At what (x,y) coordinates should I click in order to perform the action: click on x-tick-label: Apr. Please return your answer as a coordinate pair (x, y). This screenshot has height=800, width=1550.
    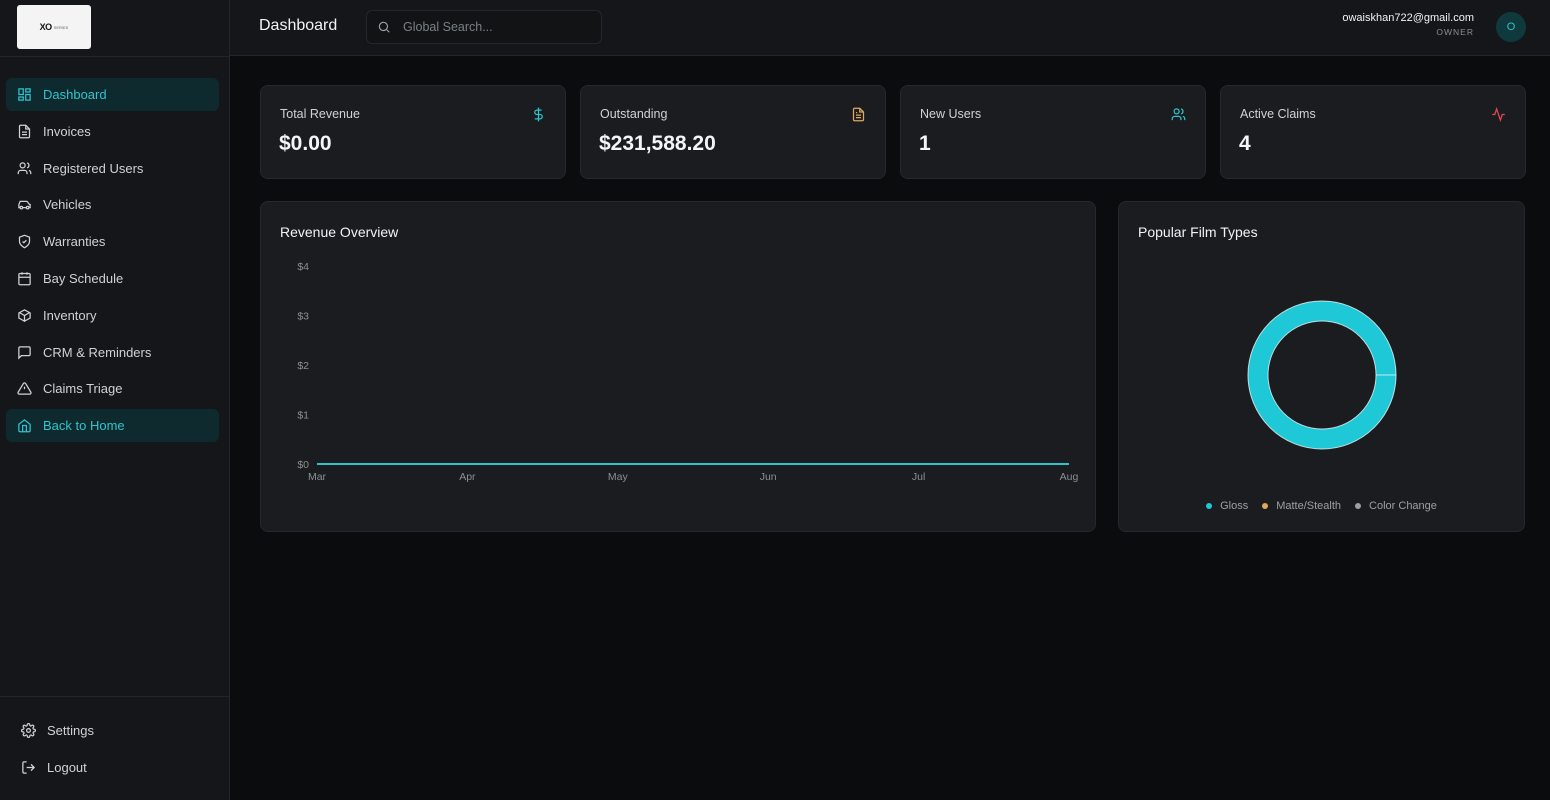
    Looking at the image, I should click on (467, 477).